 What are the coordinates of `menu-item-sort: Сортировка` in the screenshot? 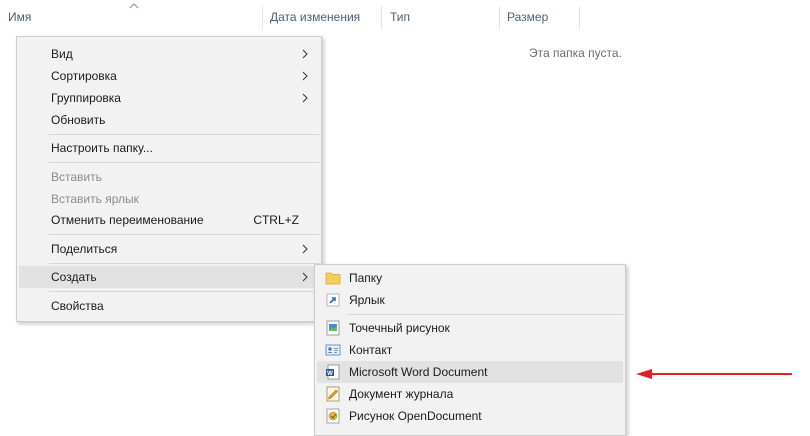 It's located at (169, 76).